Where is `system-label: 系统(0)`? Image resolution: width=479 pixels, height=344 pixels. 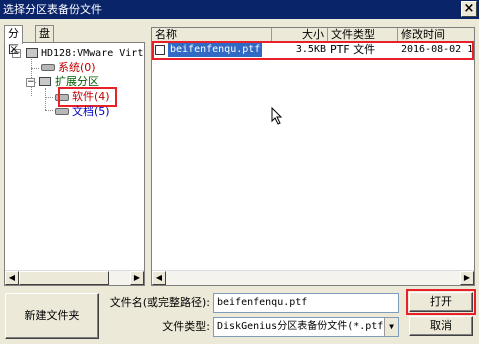 system-label: 系统(0) is located at coordinates (77, 67).